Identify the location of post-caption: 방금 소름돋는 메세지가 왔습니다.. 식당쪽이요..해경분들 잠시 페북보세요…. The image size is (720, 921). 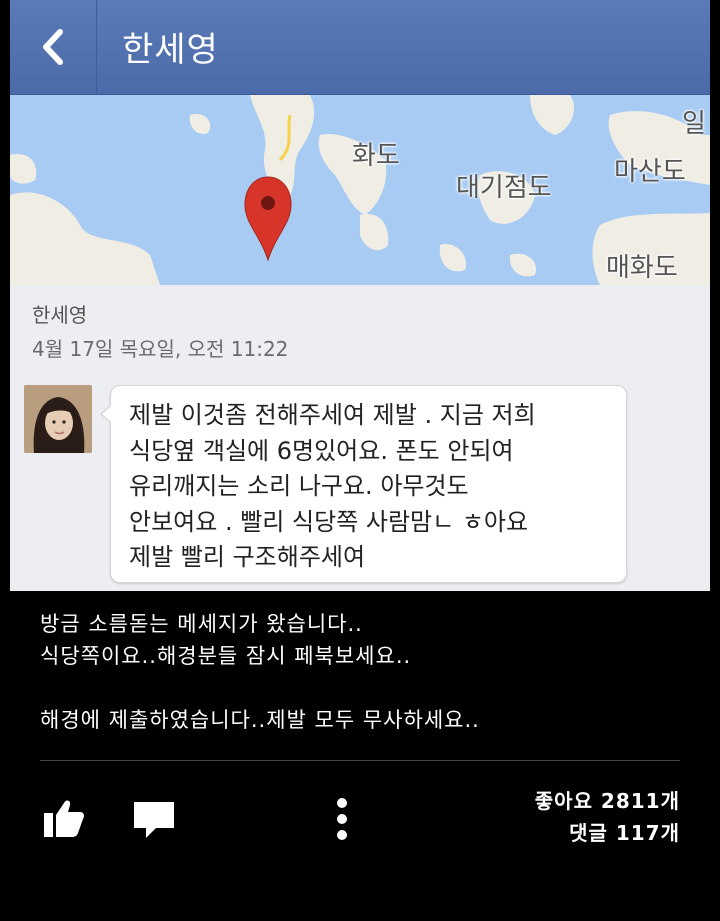
(260, 672).